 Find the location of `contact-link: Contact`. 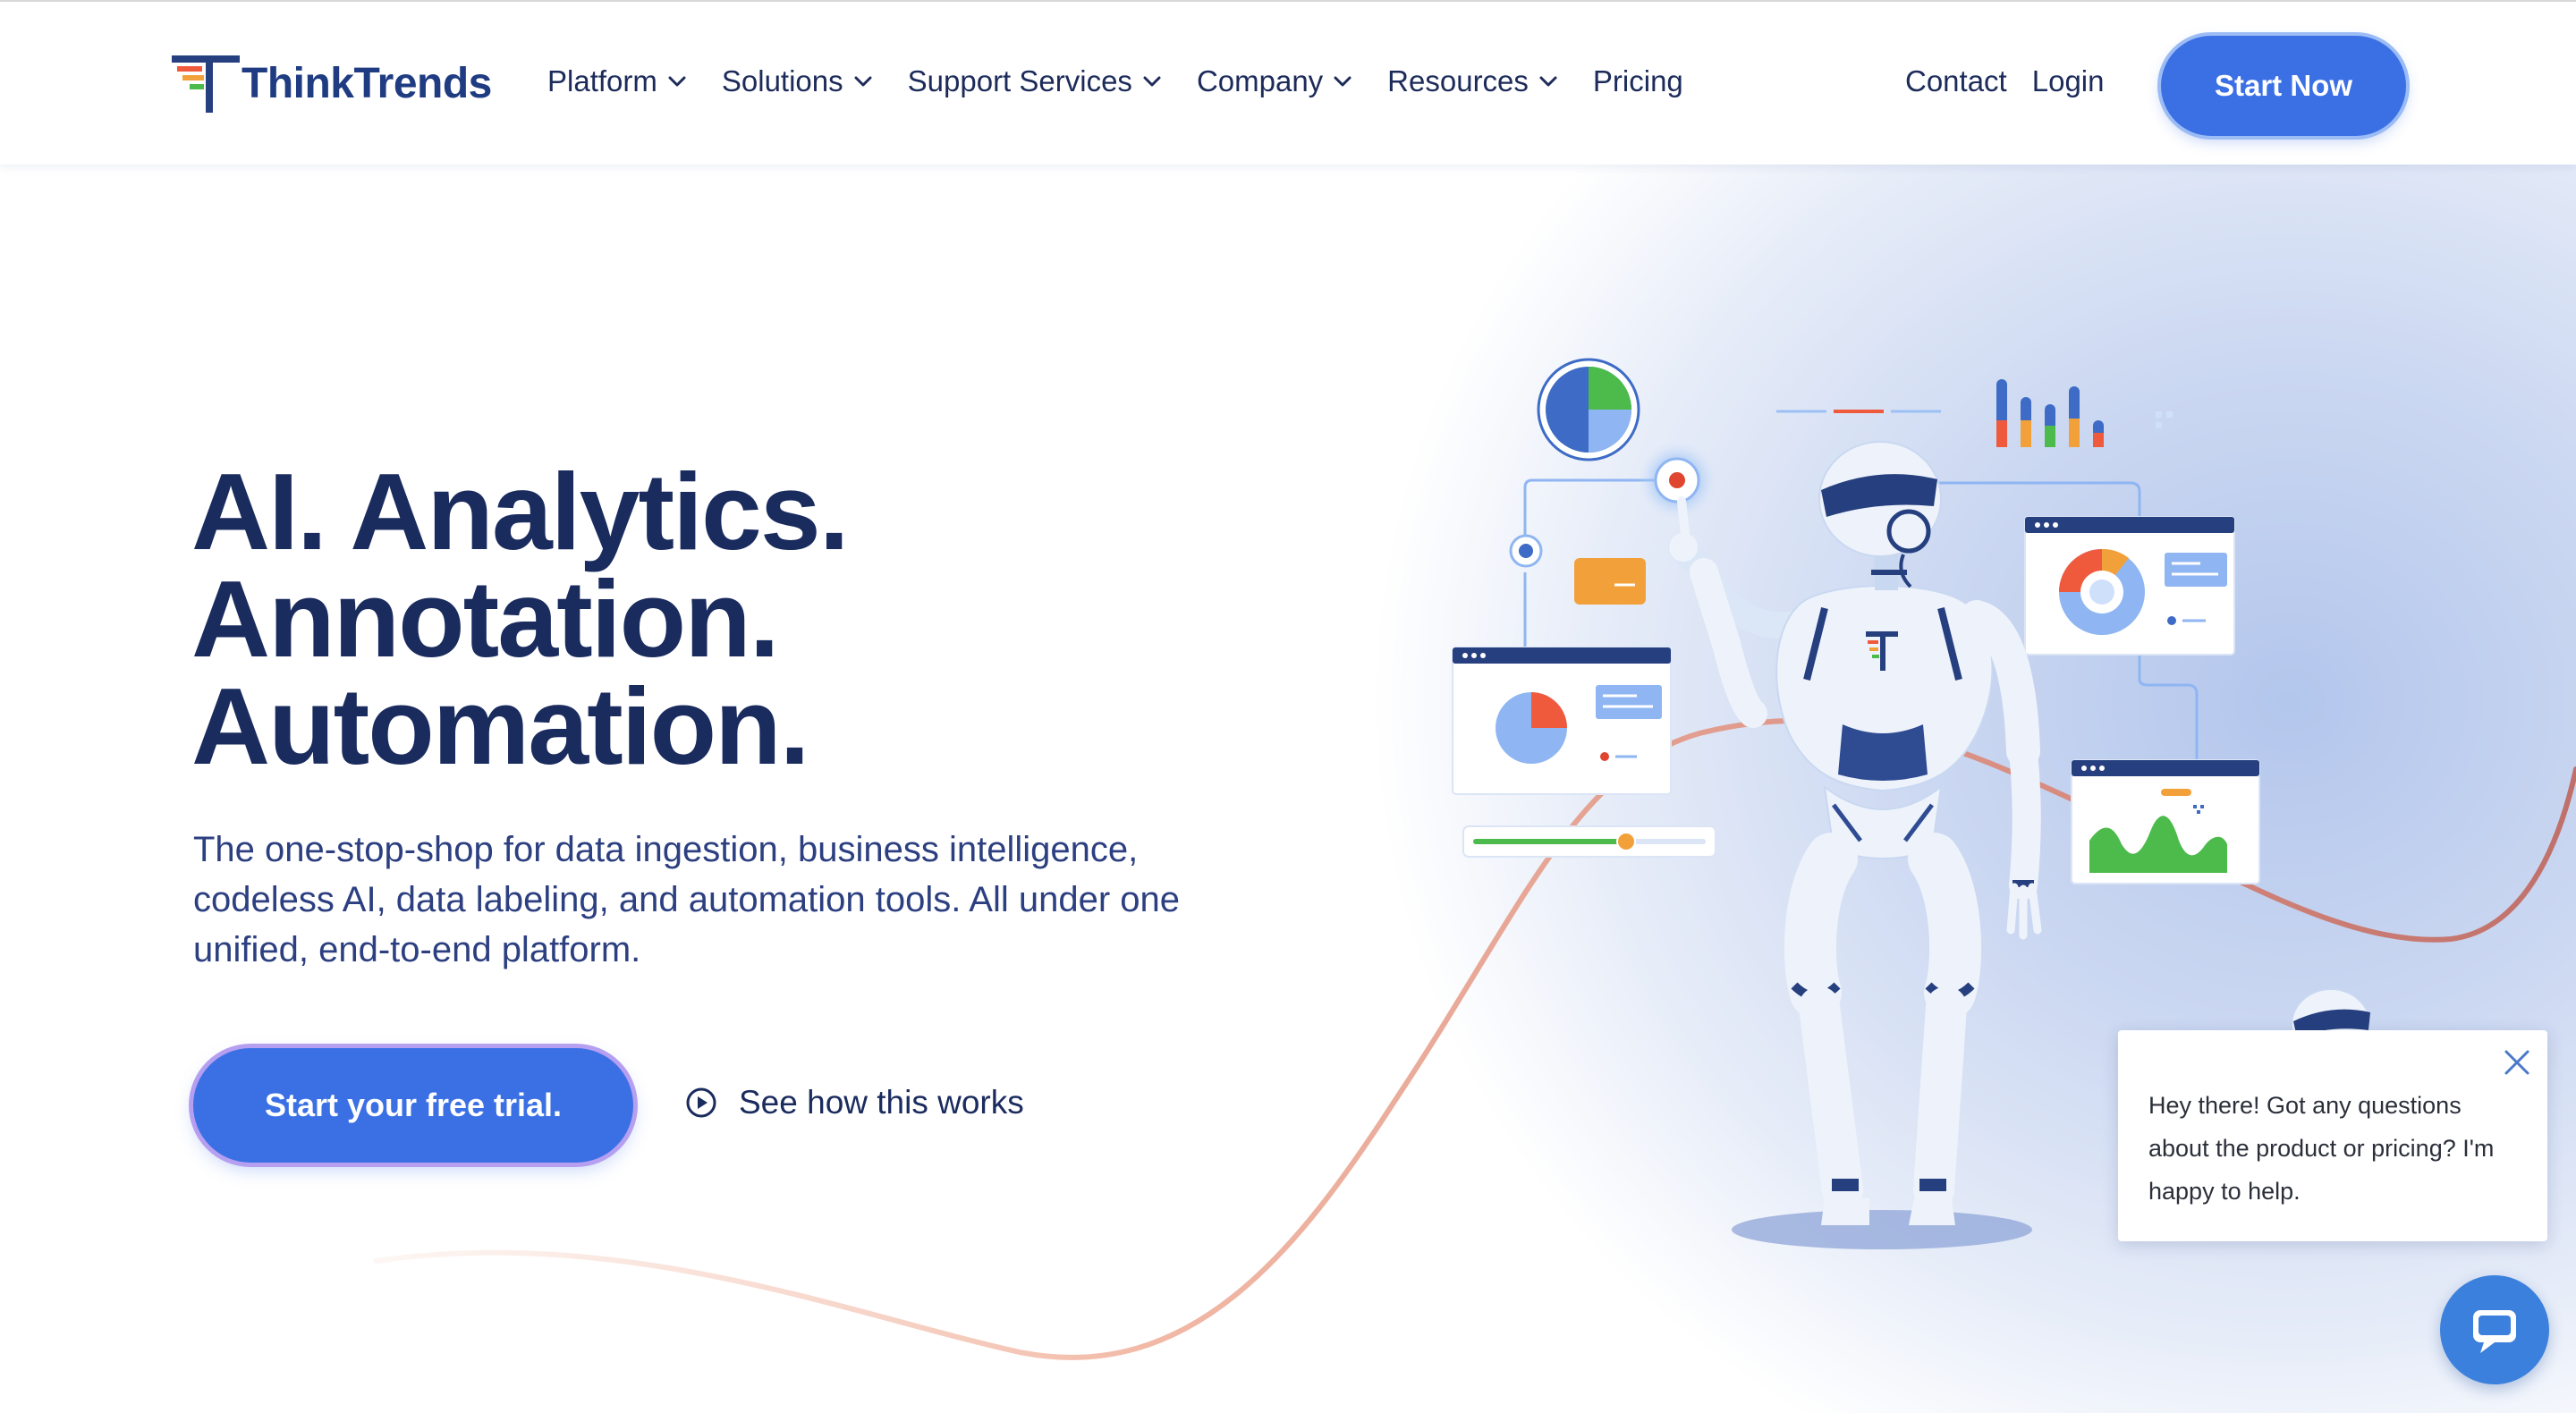

contact-link: Contact is located at coordinates (1956, 81).